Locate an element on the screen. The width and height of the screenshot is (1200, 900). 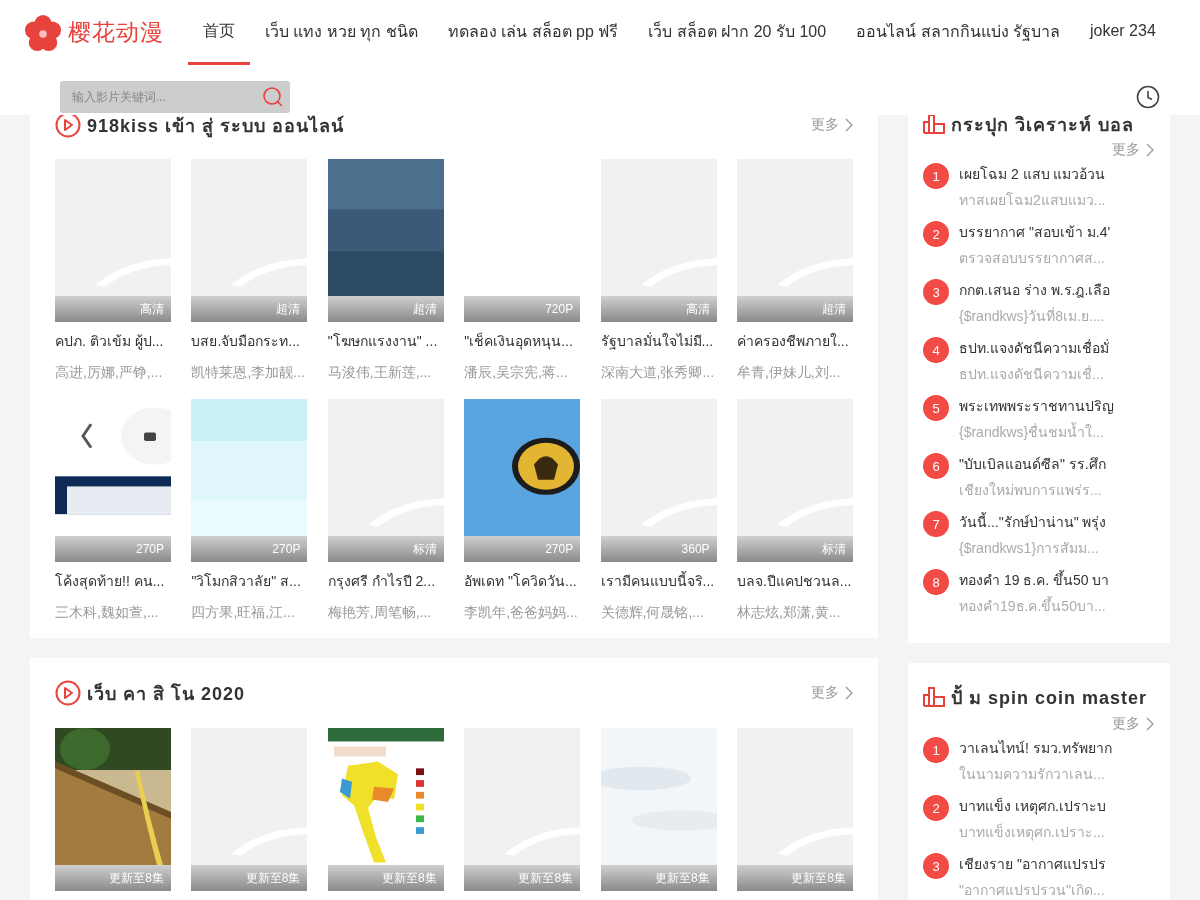
ranking-item-title: พระเทพพระราชทานปริญ is located at coordinates (1036, 406).